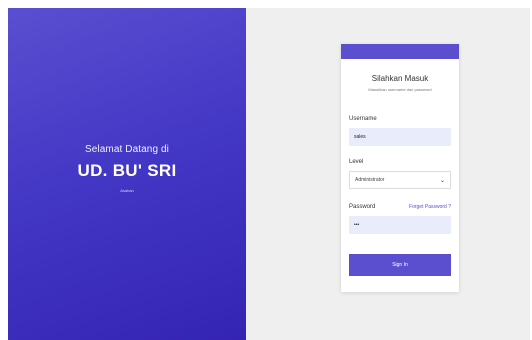  I want to click on sign-in-button: Sign In, so click(400, 265).